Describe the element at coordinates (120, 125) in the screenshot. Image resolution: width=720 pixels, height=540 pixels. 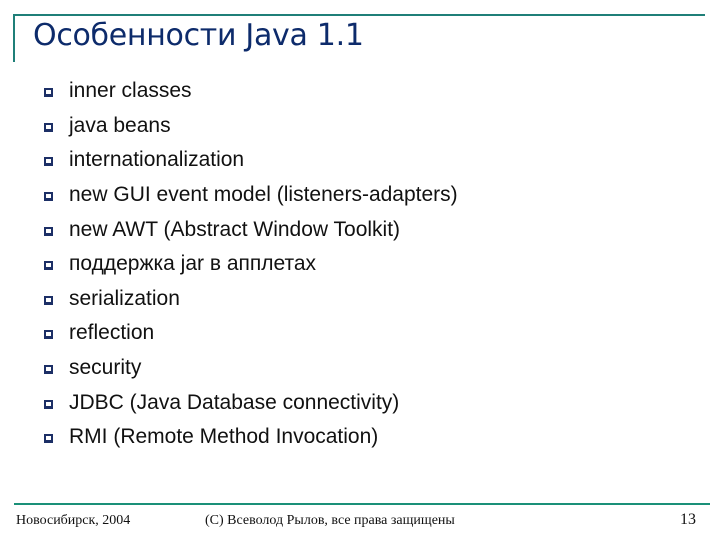
I see `bullet-text: java beans` at that location.